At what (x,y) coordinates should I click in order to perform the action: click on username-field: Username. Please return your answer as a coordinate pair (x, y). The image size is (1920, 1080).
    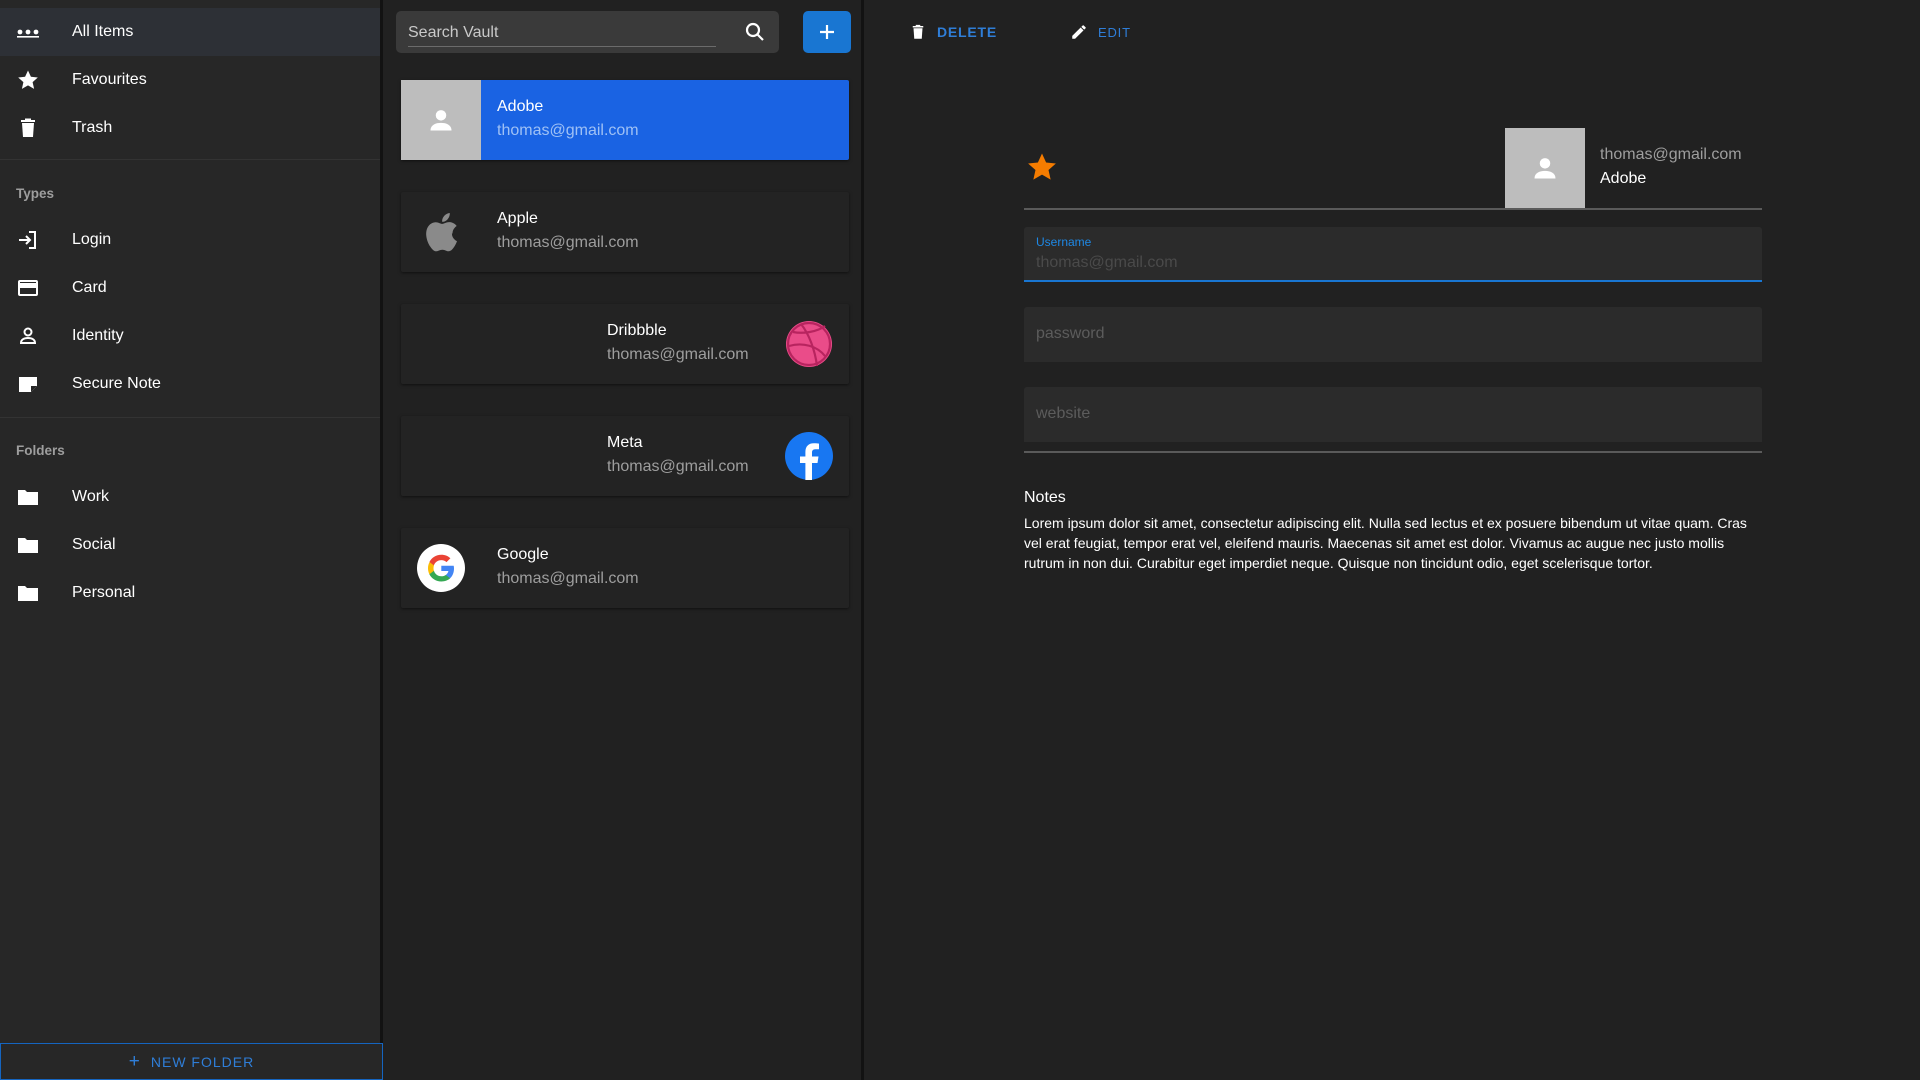
    Looking at the image, I should click on (1393, 254).